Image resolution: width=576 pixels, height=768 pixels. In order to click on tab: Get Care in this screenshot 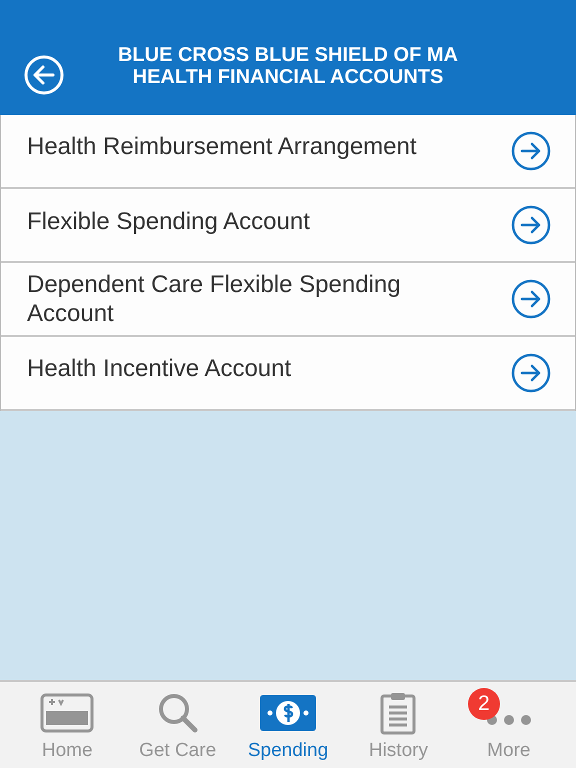, I will do `click(177, 725)`.